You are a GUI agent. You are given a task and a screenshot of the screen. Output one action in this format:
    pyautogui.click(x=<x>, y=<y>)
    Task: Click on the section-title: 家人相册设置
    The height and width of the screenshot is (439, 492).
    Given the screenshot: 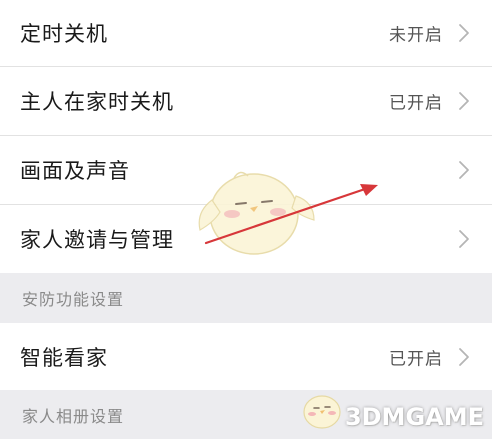 What is the action you would take?
    pyautogui.click(x=73, y=416)
    